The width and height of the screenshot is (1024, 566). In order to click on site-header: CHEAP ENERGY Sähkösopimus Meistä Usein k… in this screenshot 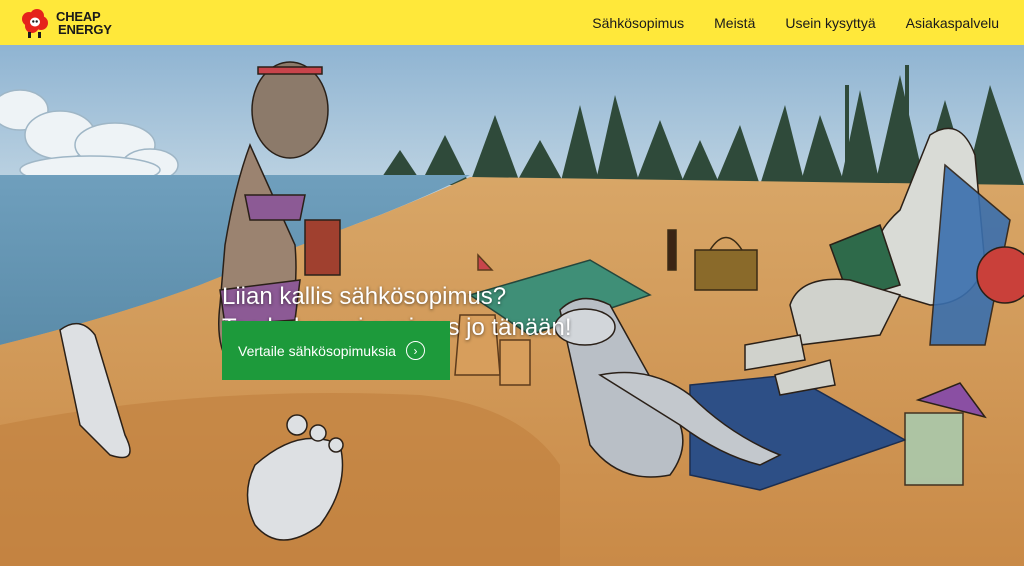, I will do `click(512, 22)`.